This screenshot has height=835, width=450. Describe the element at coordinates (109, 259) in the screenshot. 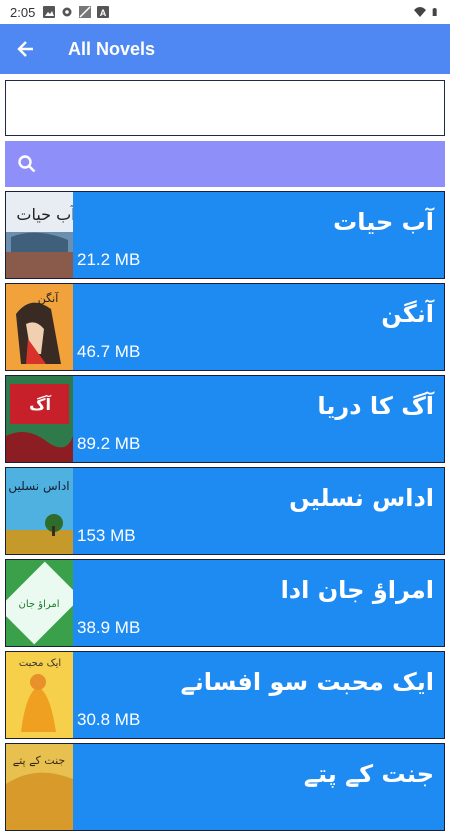

I see `novel-size: 21.2 MB` at that location.